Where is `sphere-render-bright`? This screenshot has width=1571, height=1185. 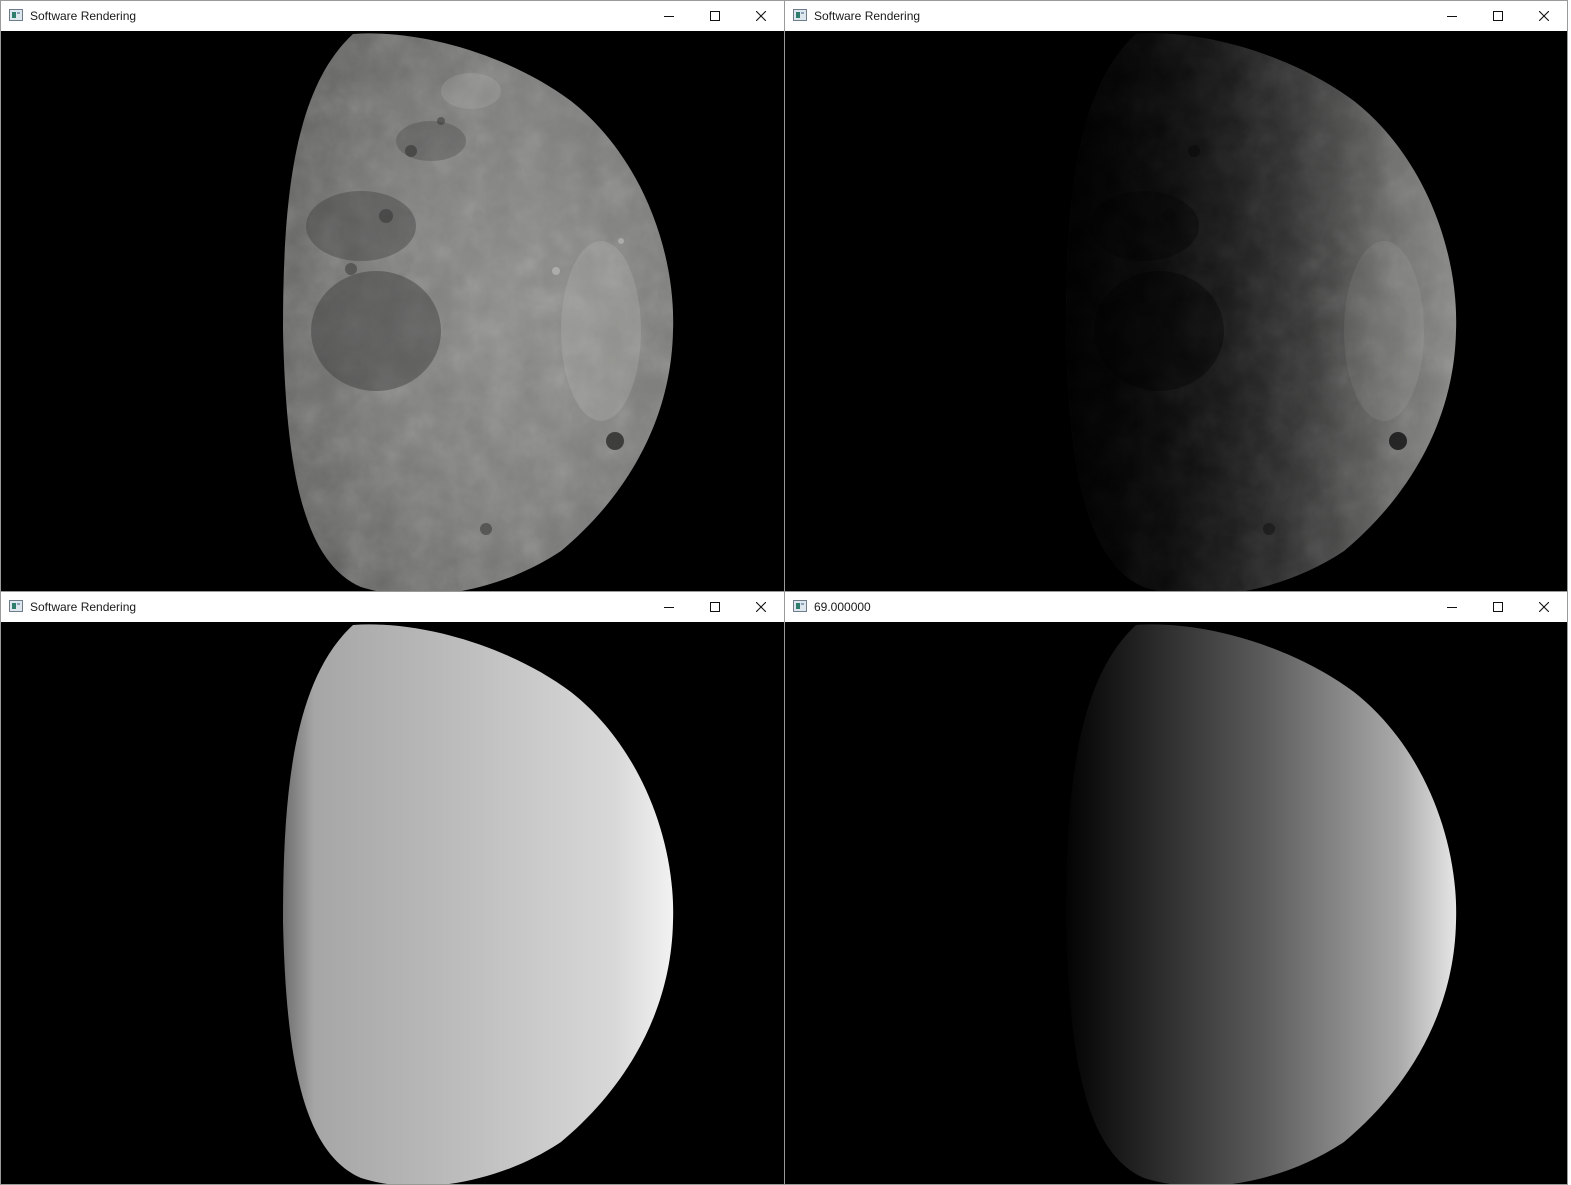 sphere-render-bright is located at coordinates (478, 904).